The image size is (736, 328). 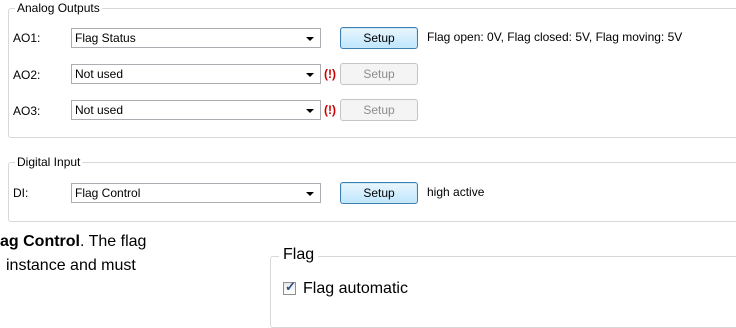 What do you see at coordinates (105, 38) in the screenshot?
I see `ao1-select-value: Flag Status` at bounding box center [105, 38].